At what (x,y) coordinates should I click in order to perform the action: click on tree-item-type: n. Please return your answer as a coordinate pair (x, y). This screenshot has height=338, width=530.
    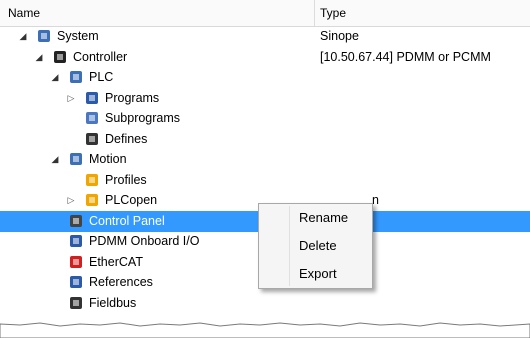
    Looking at the image, I should click on (375, 200).